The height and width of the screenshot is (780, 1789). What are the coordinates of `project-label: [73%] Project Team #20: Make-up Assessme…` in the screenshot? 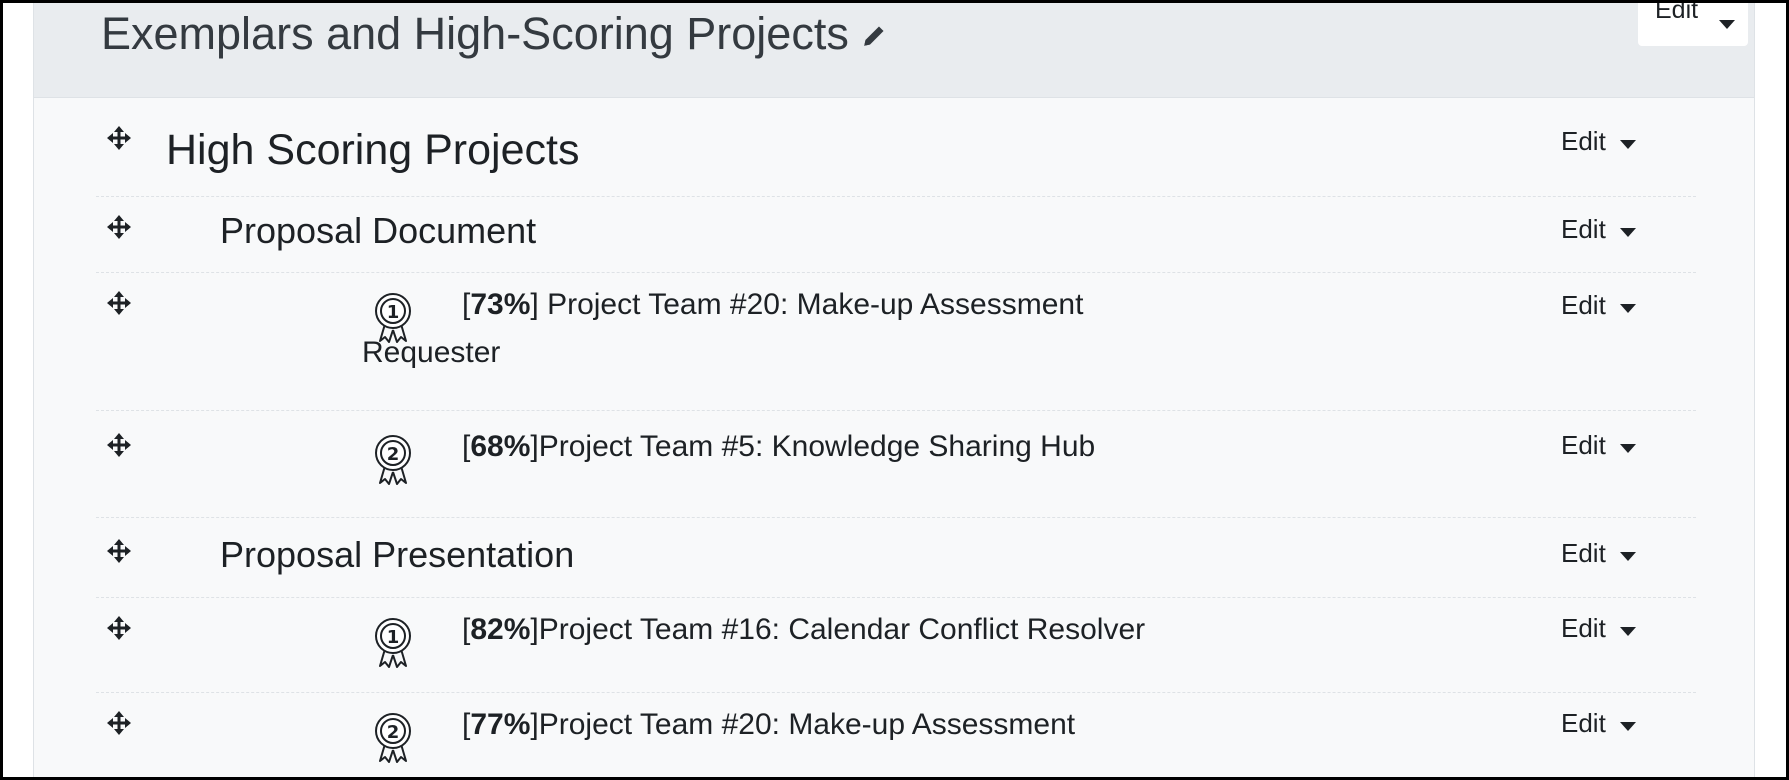 It's located at (773, 304).